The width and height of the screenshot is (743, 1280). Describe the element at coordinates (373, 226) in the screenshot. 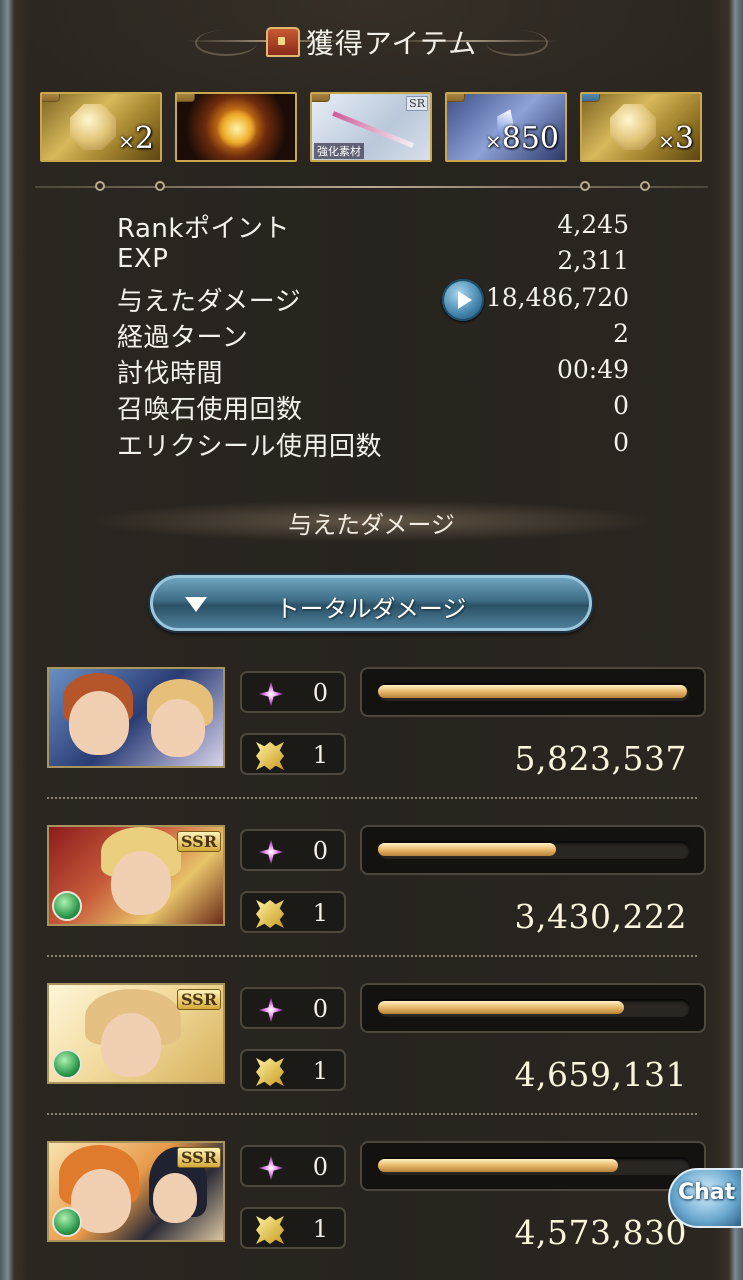

I see `stat-row-rank-points: Rankポイント 4,245` at that location.